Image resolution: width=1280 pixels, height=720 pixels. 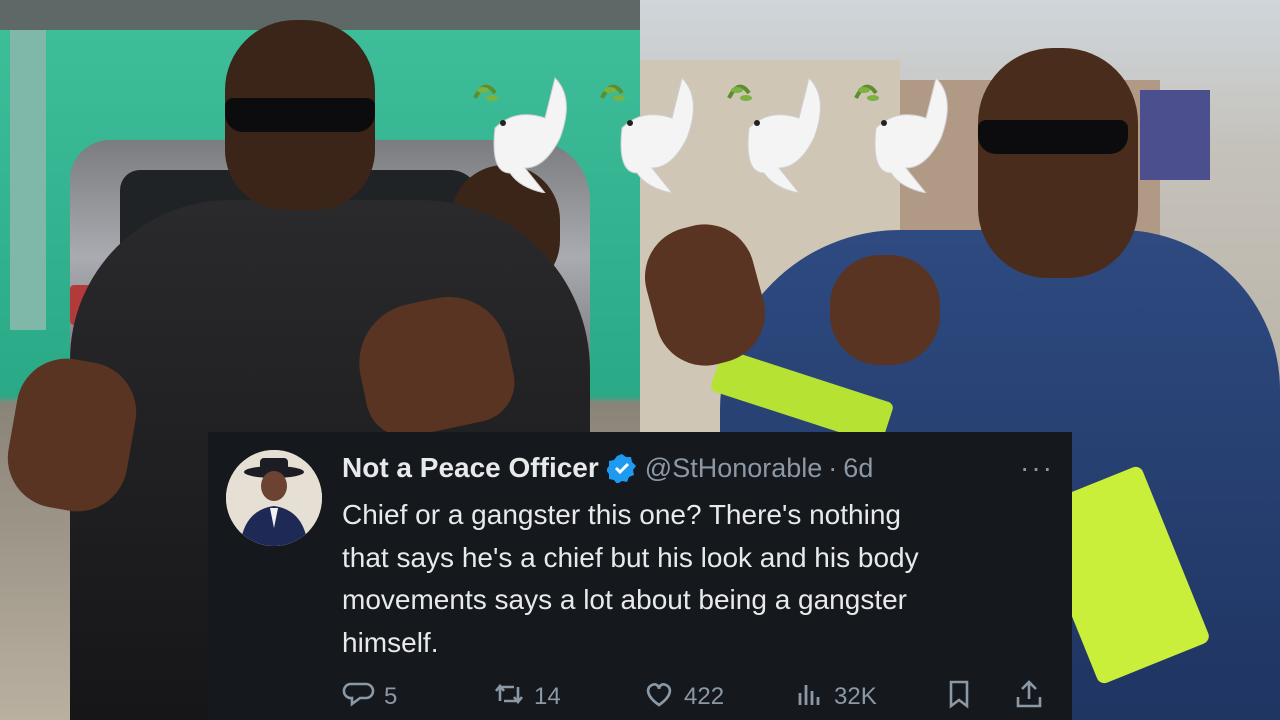 What do you see at coordinates (300, 115) in the screenshot?
I see `left-man-sunglasses` at bounding box center [300, 115].